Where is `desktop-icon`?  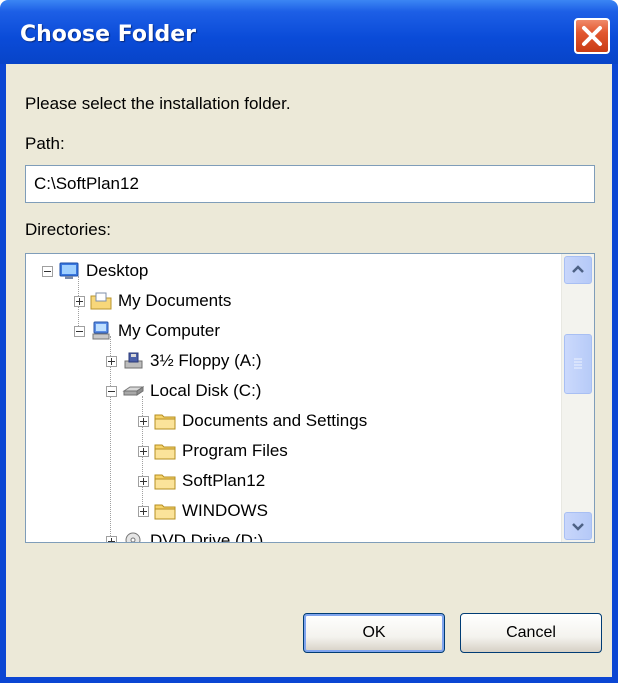
desktop-icon is located at coordinates (69, 270).